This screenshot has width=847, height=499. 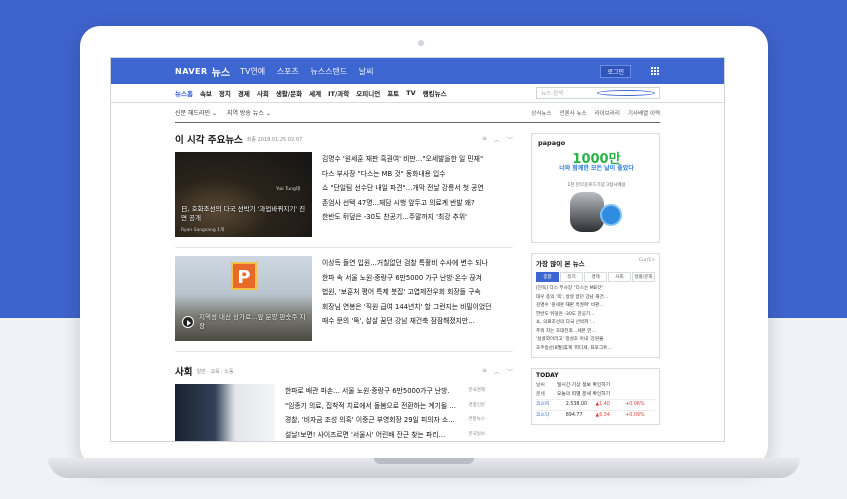 What do you see at coordinates (249, 112) in the screenshot?
I see `local-broadcast-dropdown: 지역 방송 뉴스 ⌄` at bounding box center [249, 112].